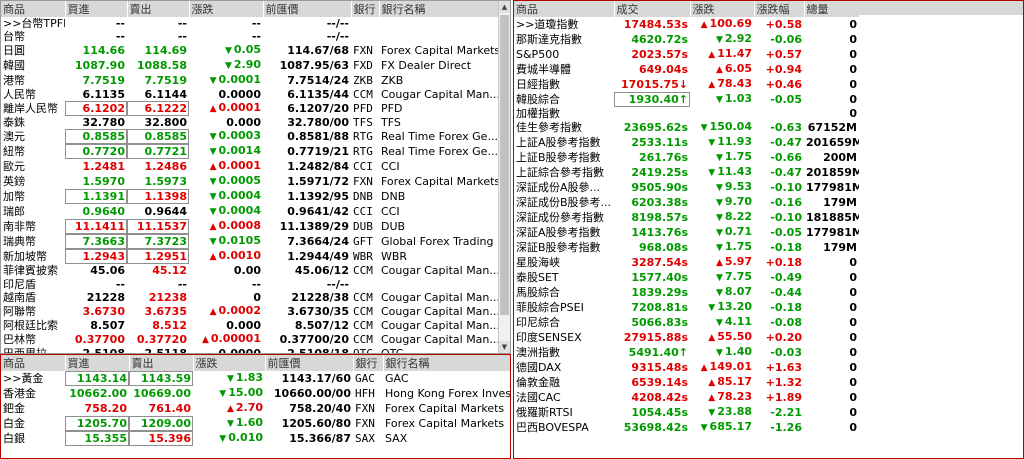  Describe the element at coordinates (686, 127) in the screenshot. I see `table-row: 佳生參考指數 23695.62s ▼ 150.04 -0.63 67152M` at that location.